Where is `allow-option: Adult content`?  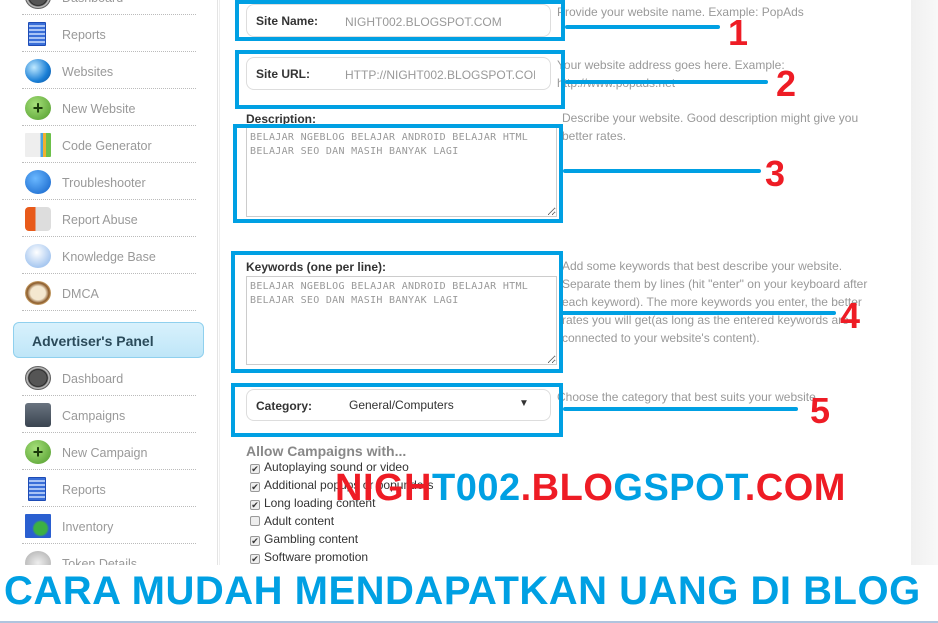
allow-option: Adult content is located at coordinates (292, 521).